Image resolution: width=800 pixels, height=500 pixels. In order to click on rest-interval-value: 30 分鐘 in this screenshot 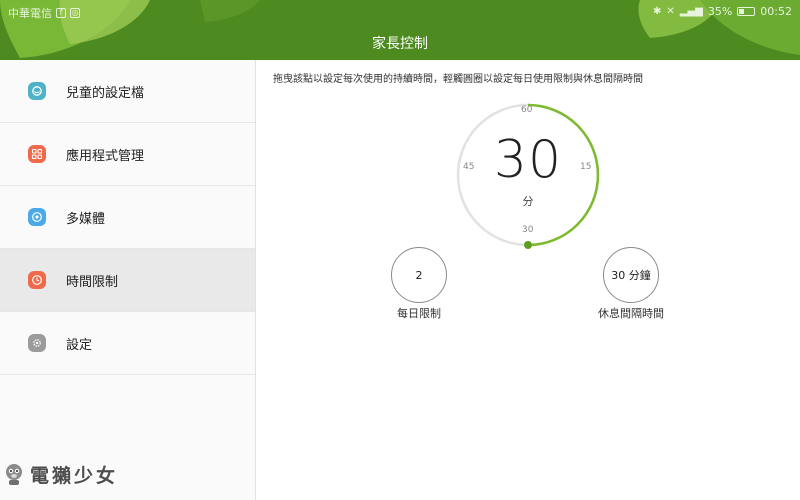, I will do `click(631, 275)`.